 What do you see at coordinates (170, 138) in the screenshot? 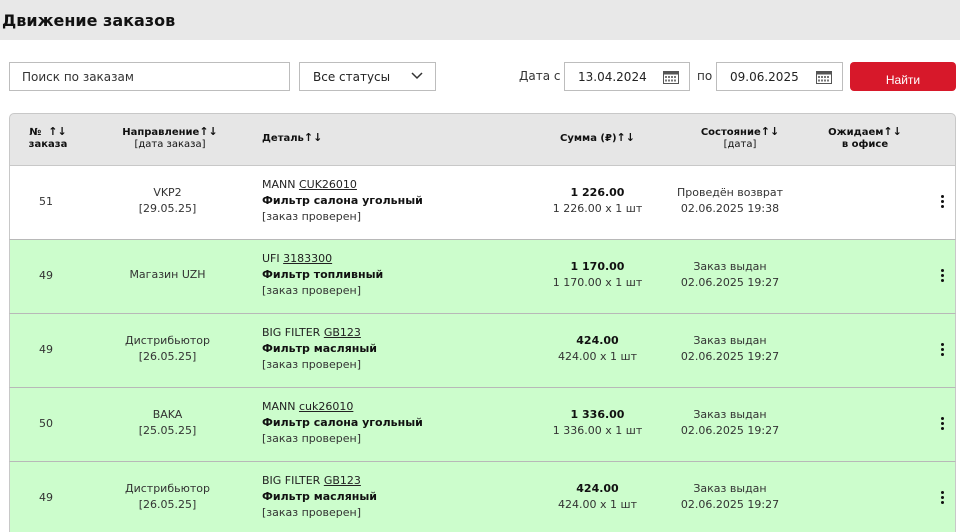
I see `column-header-direction: Направление↑↓ [дата заказа]` at bounding box center [170, 138].